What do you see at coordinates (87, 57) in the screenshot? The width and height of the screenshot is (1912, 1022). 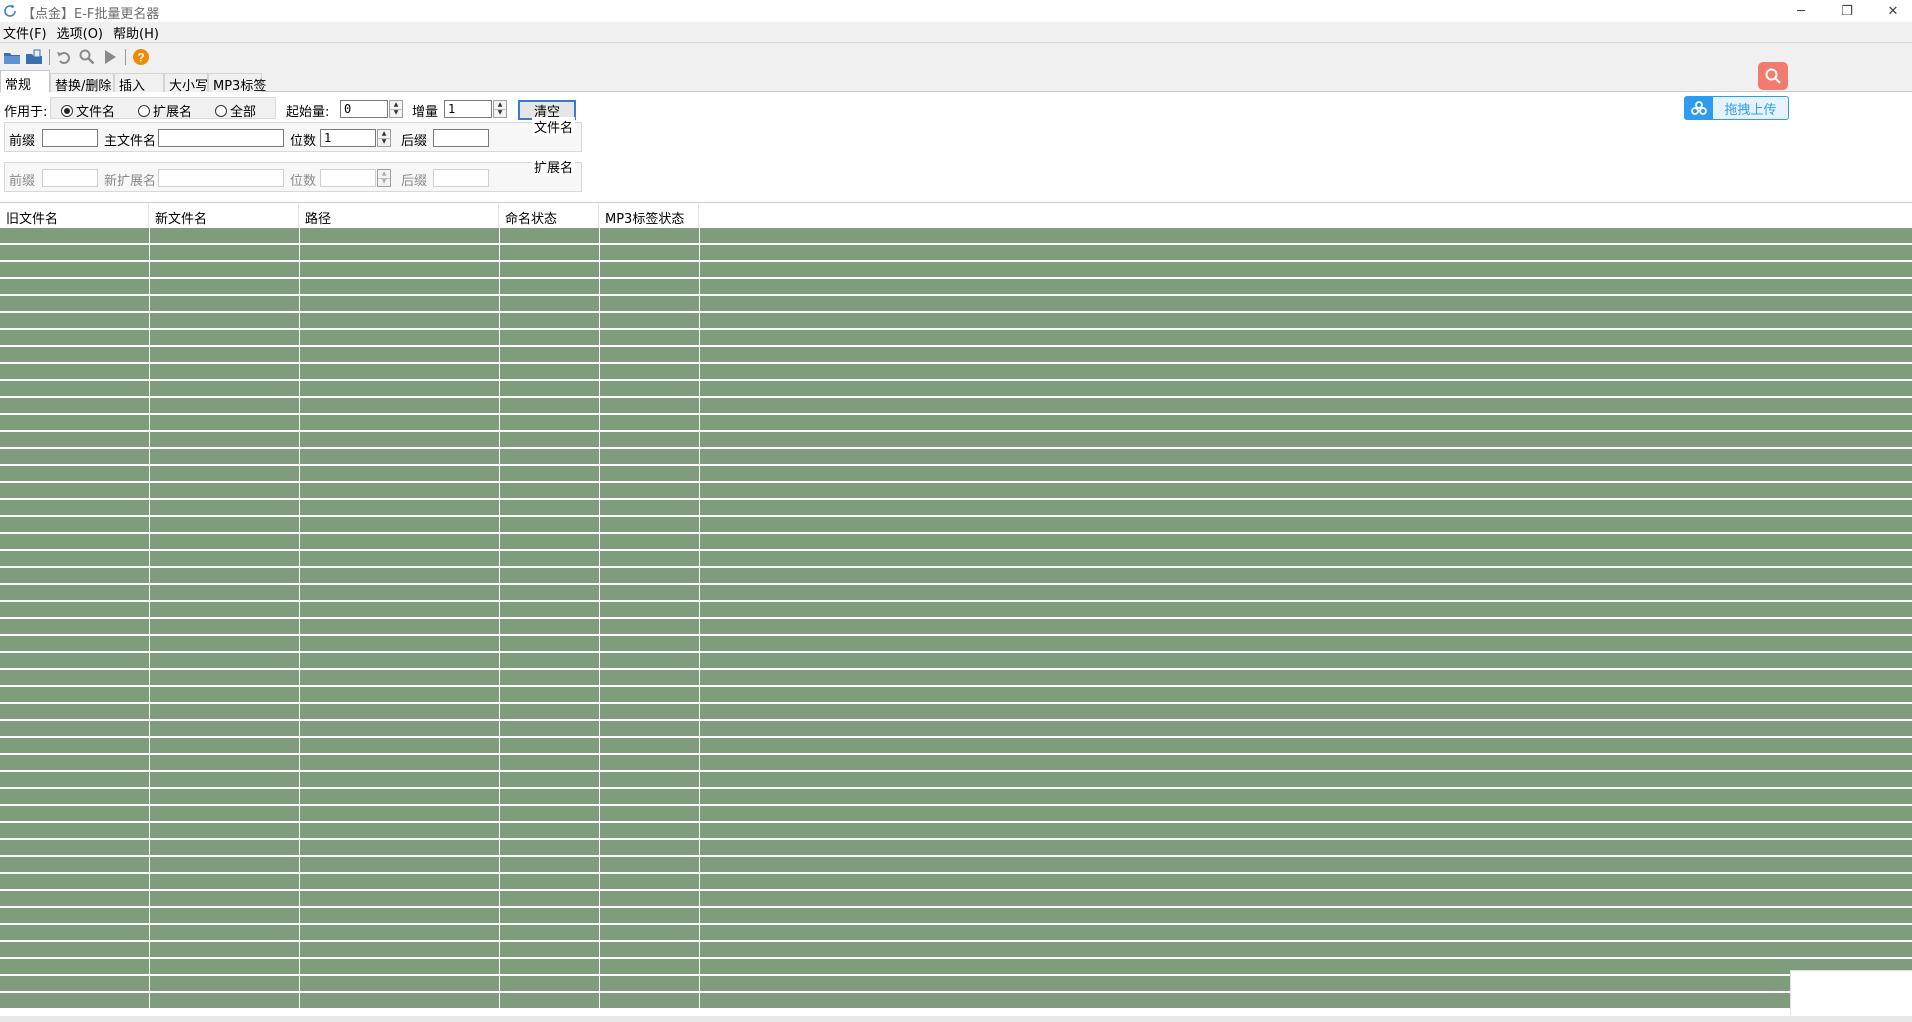 I see `search-icon` at bounding box center [87, 57].